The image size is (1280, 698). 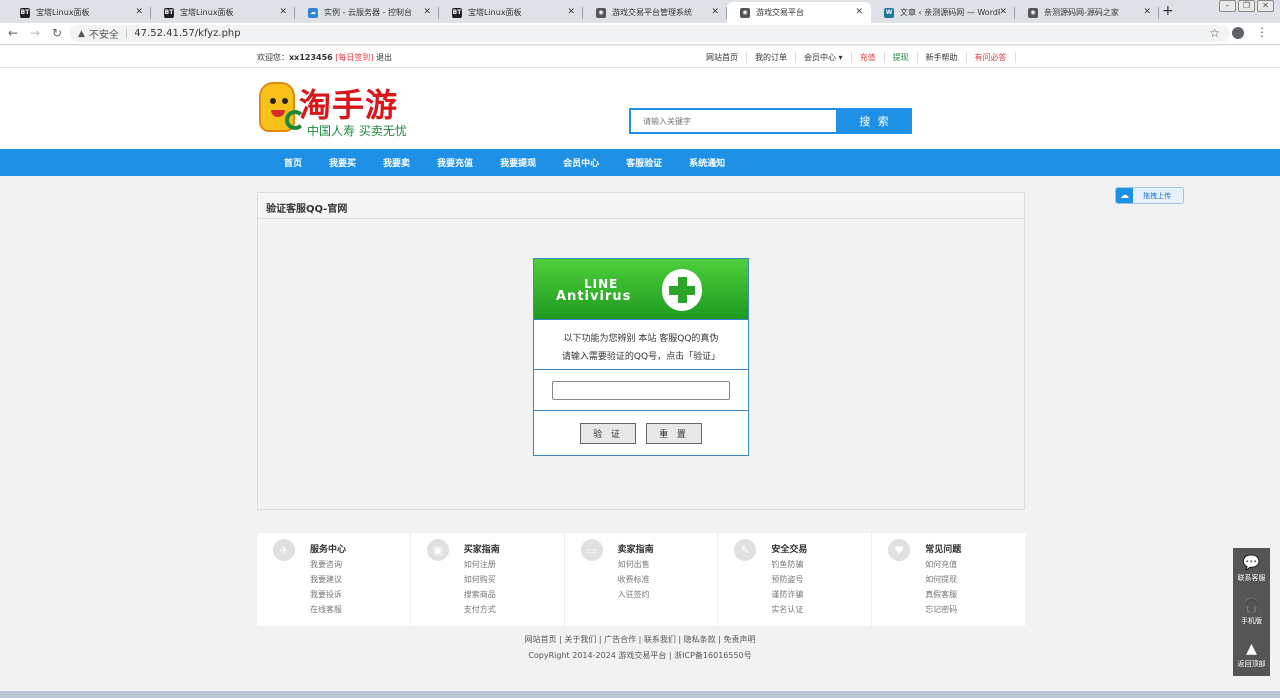 I want to click on footer-link: 如何提现, so click(x=941, y=579).